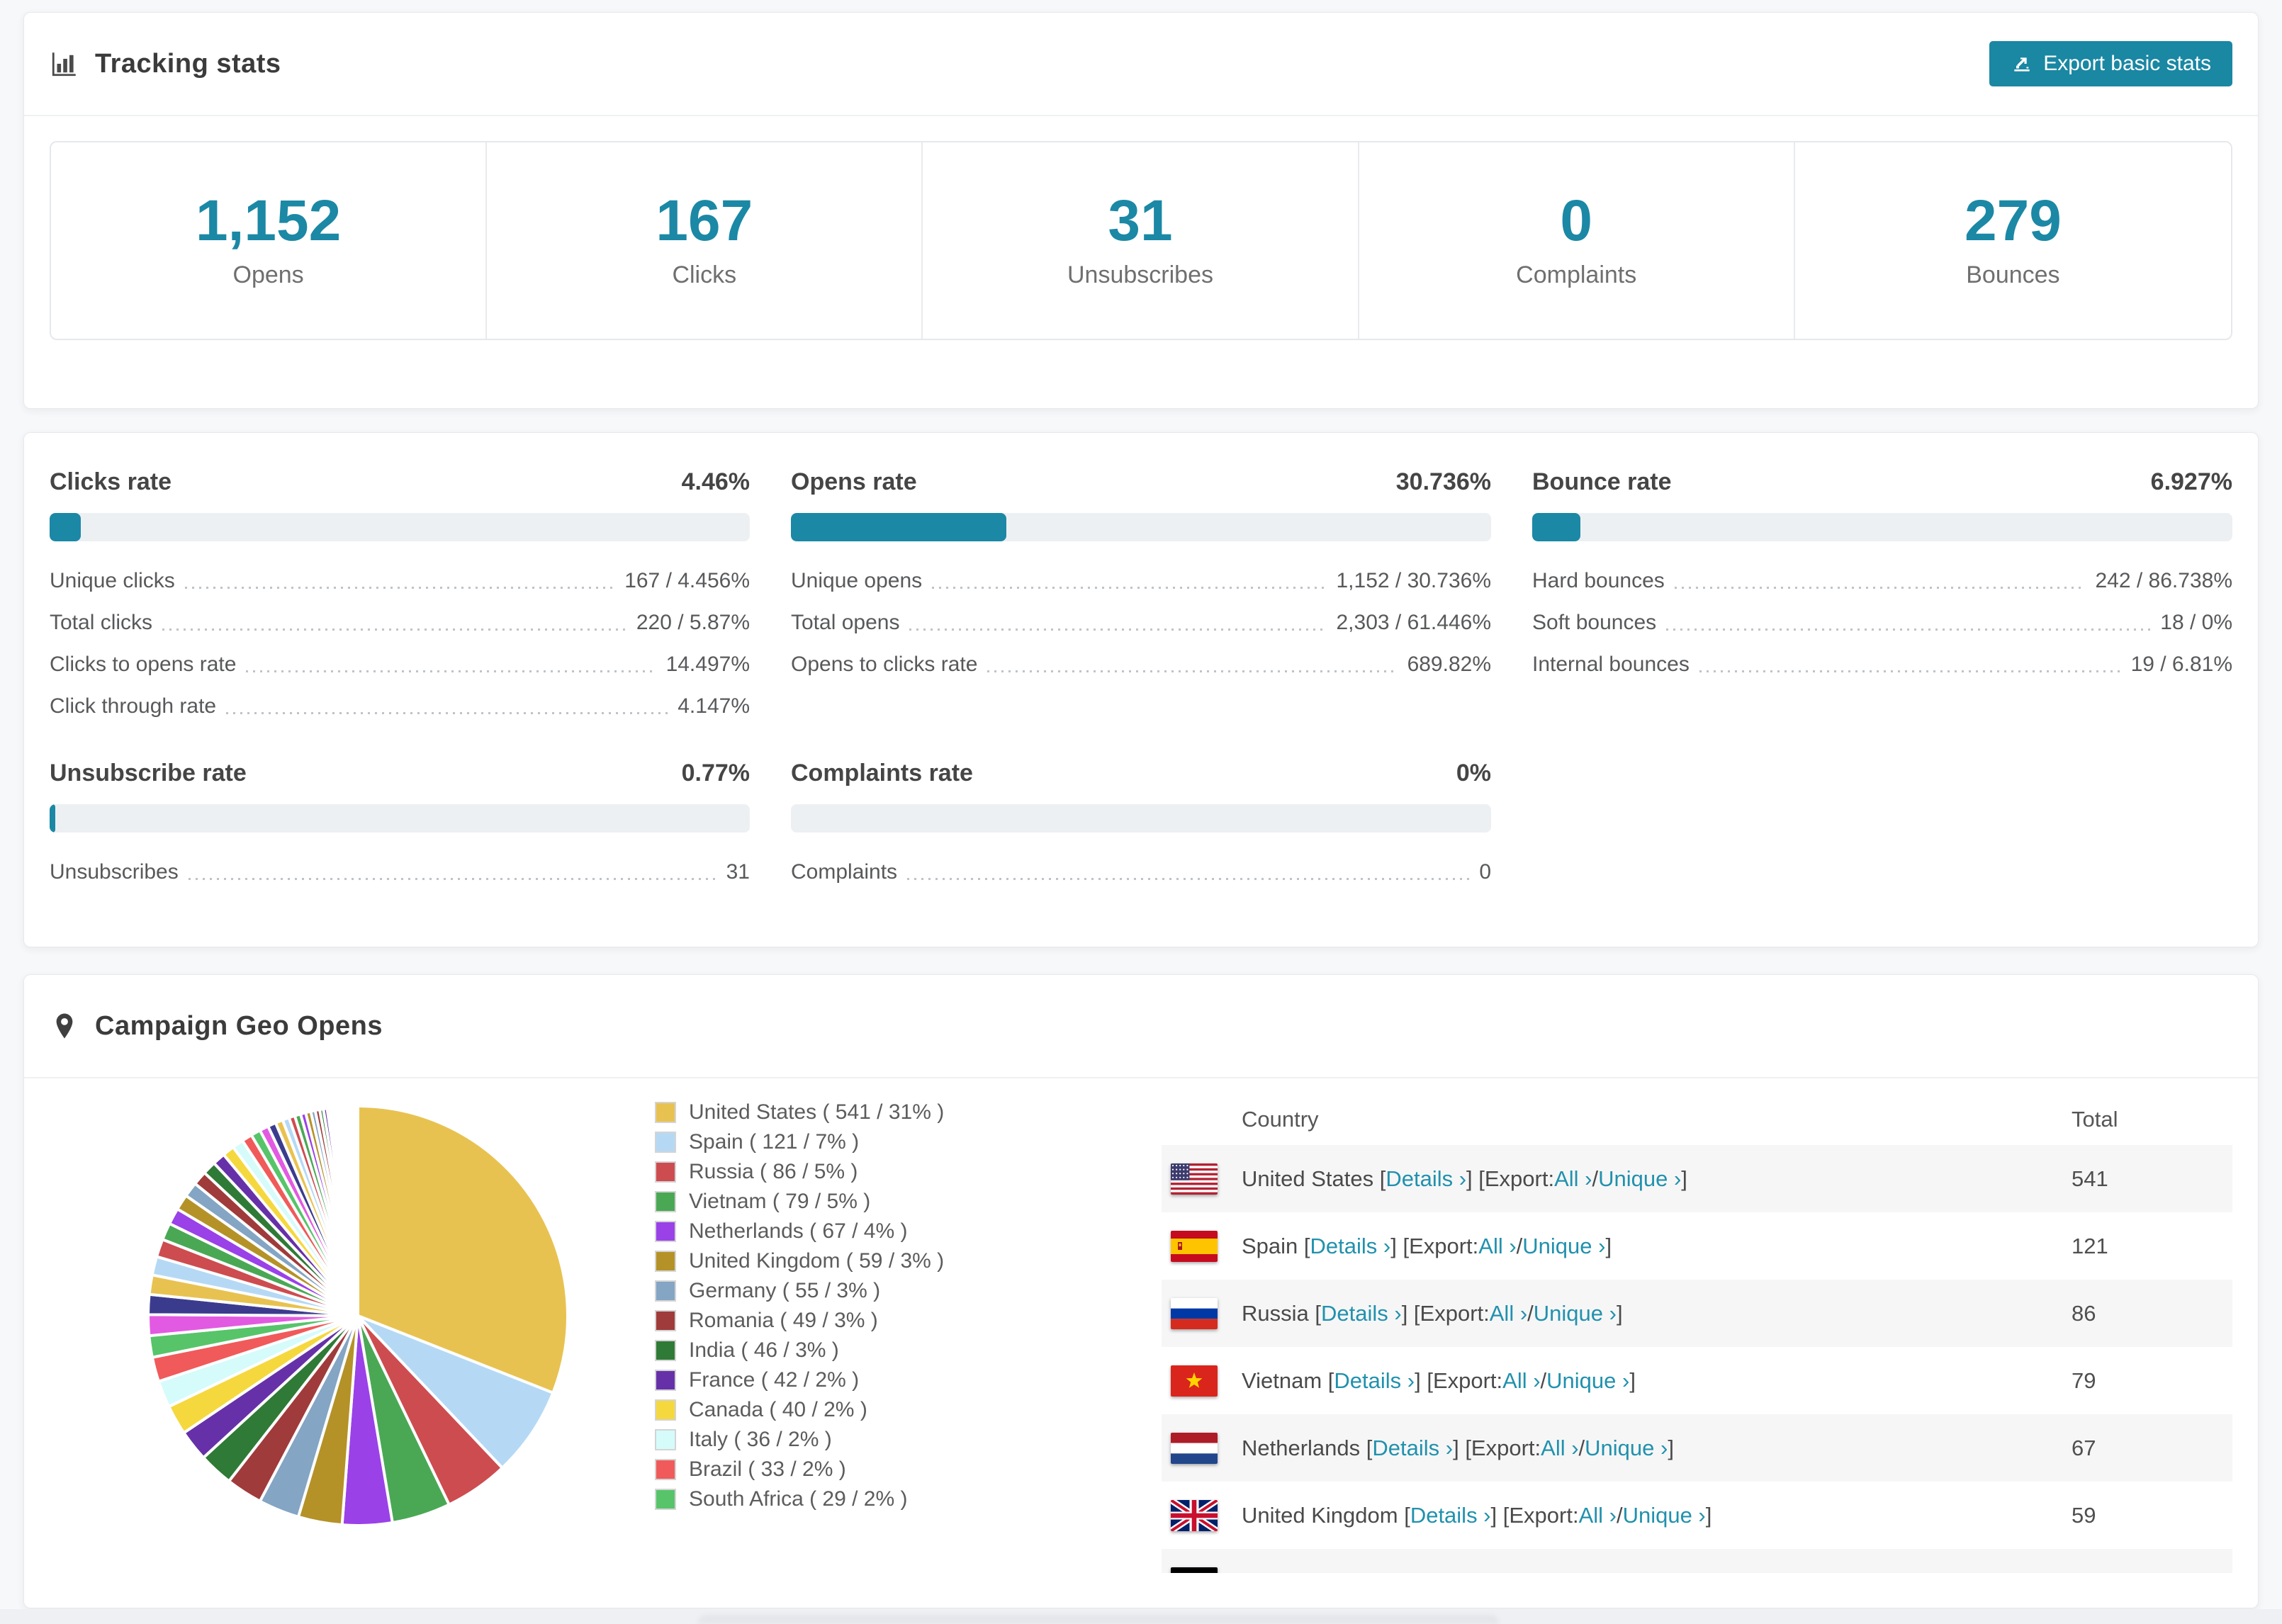 This screenshot has height=1624, width=2282. Describe the element at coordinates (1194, 1515) in the screenshot. I see `flag-icon-gb` at that location.